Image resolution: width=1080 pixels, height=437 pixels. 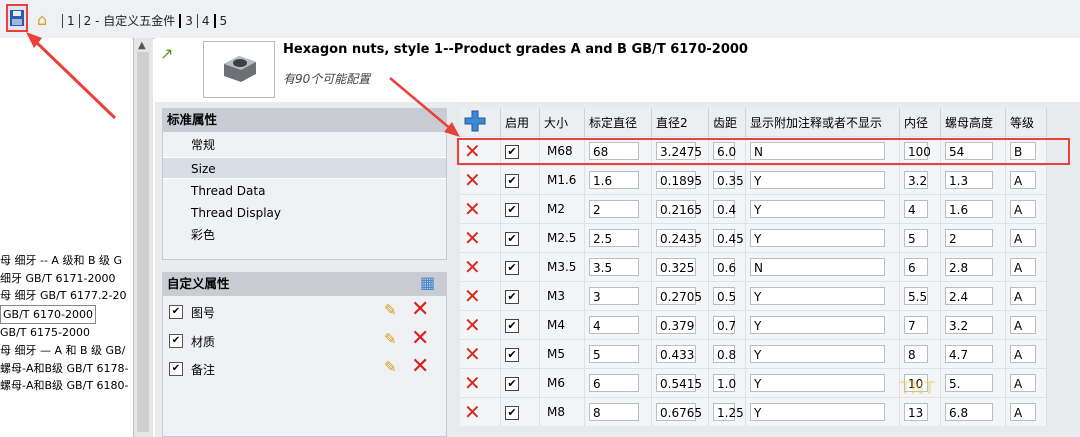 I want to click on home-icon: ⌂, so click(x=42, y=19).